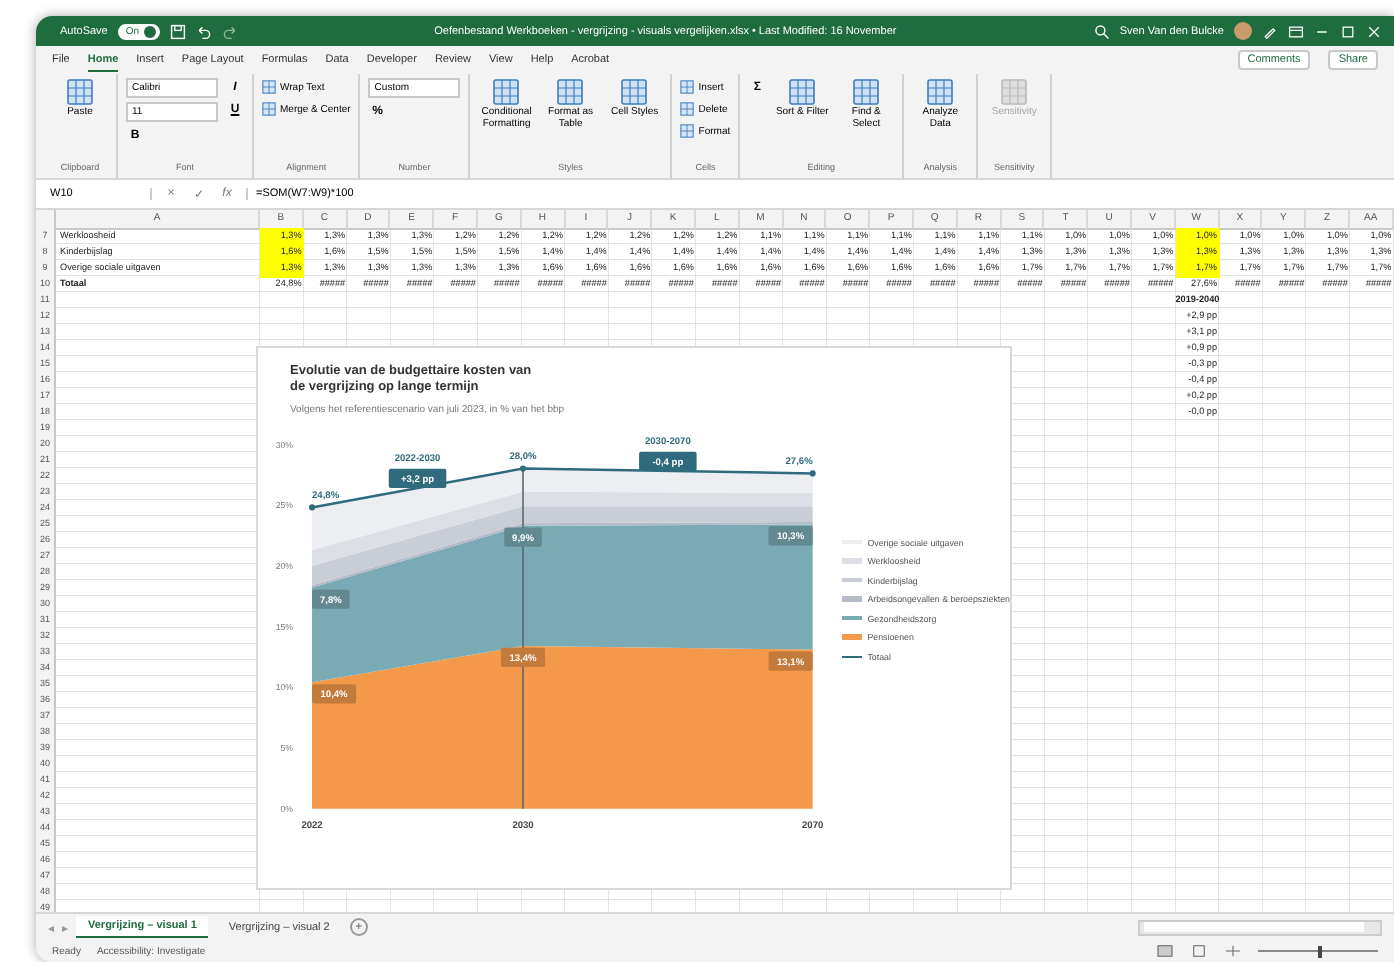 This screenshot has width=1394, height=962. What do you see at coordinates (1101, 31) in the screenshot?
I see `search-icon` at bounding box center [1101, 31].